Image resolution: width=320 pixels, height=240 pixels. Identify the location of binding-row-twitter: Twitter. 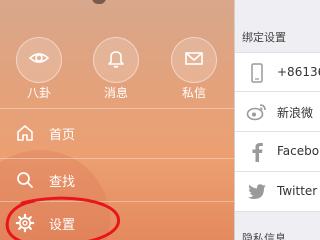
(277, 192).